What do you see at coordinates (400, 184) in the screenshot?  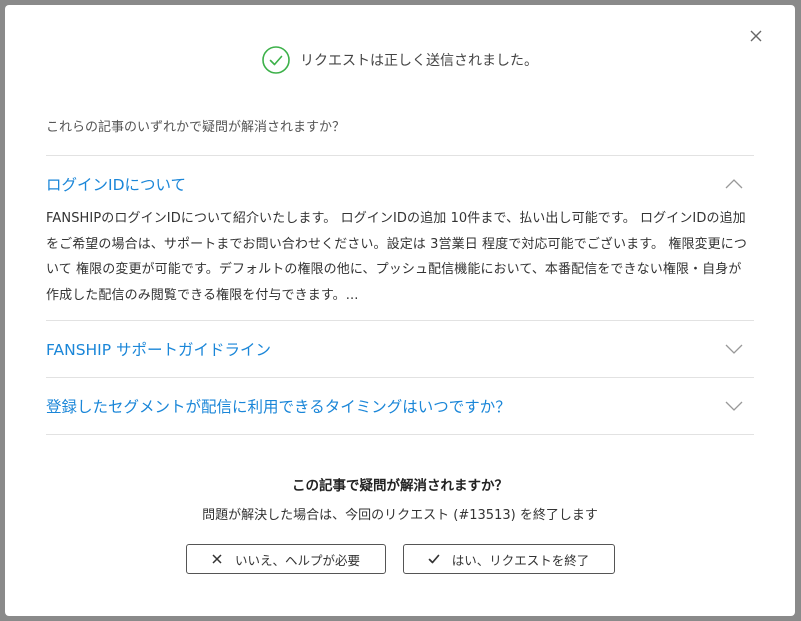 I see `article-header-login-id: ログインIDについて` at bounding box center [400, 184].